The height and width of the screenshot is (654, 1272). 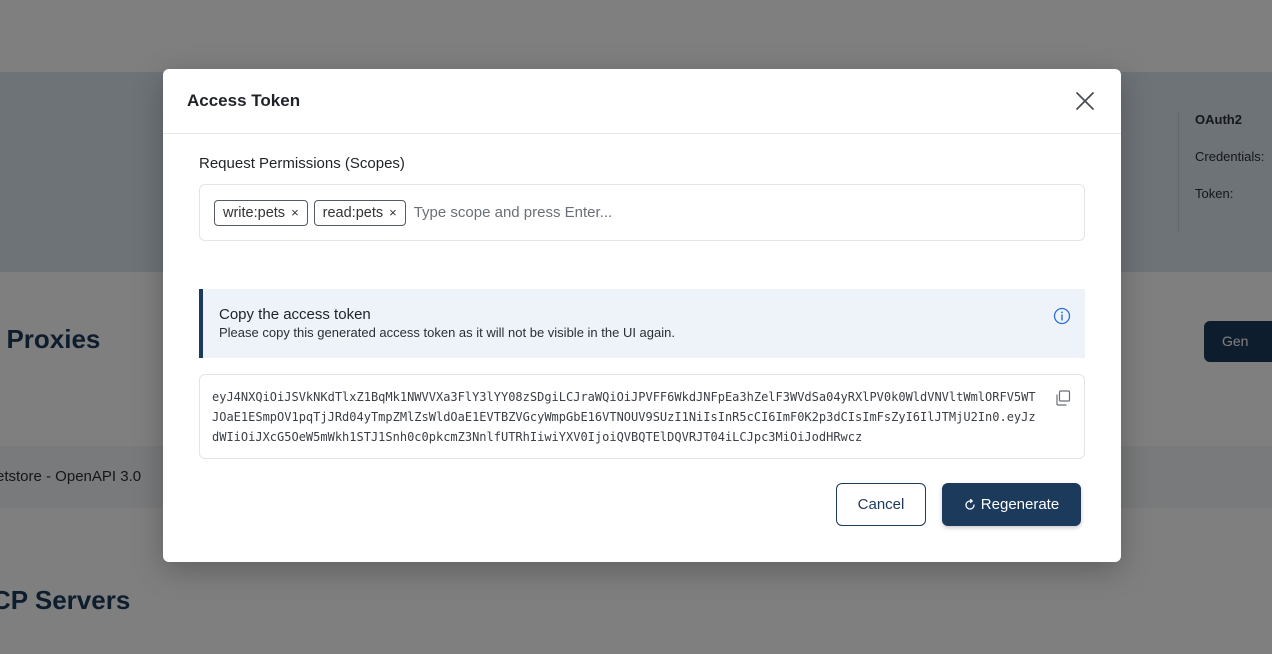 What do you see at coordinates (642, 101) in the screenshot?
I see `modal-header: Access Token` at bounding box center [642, 101].